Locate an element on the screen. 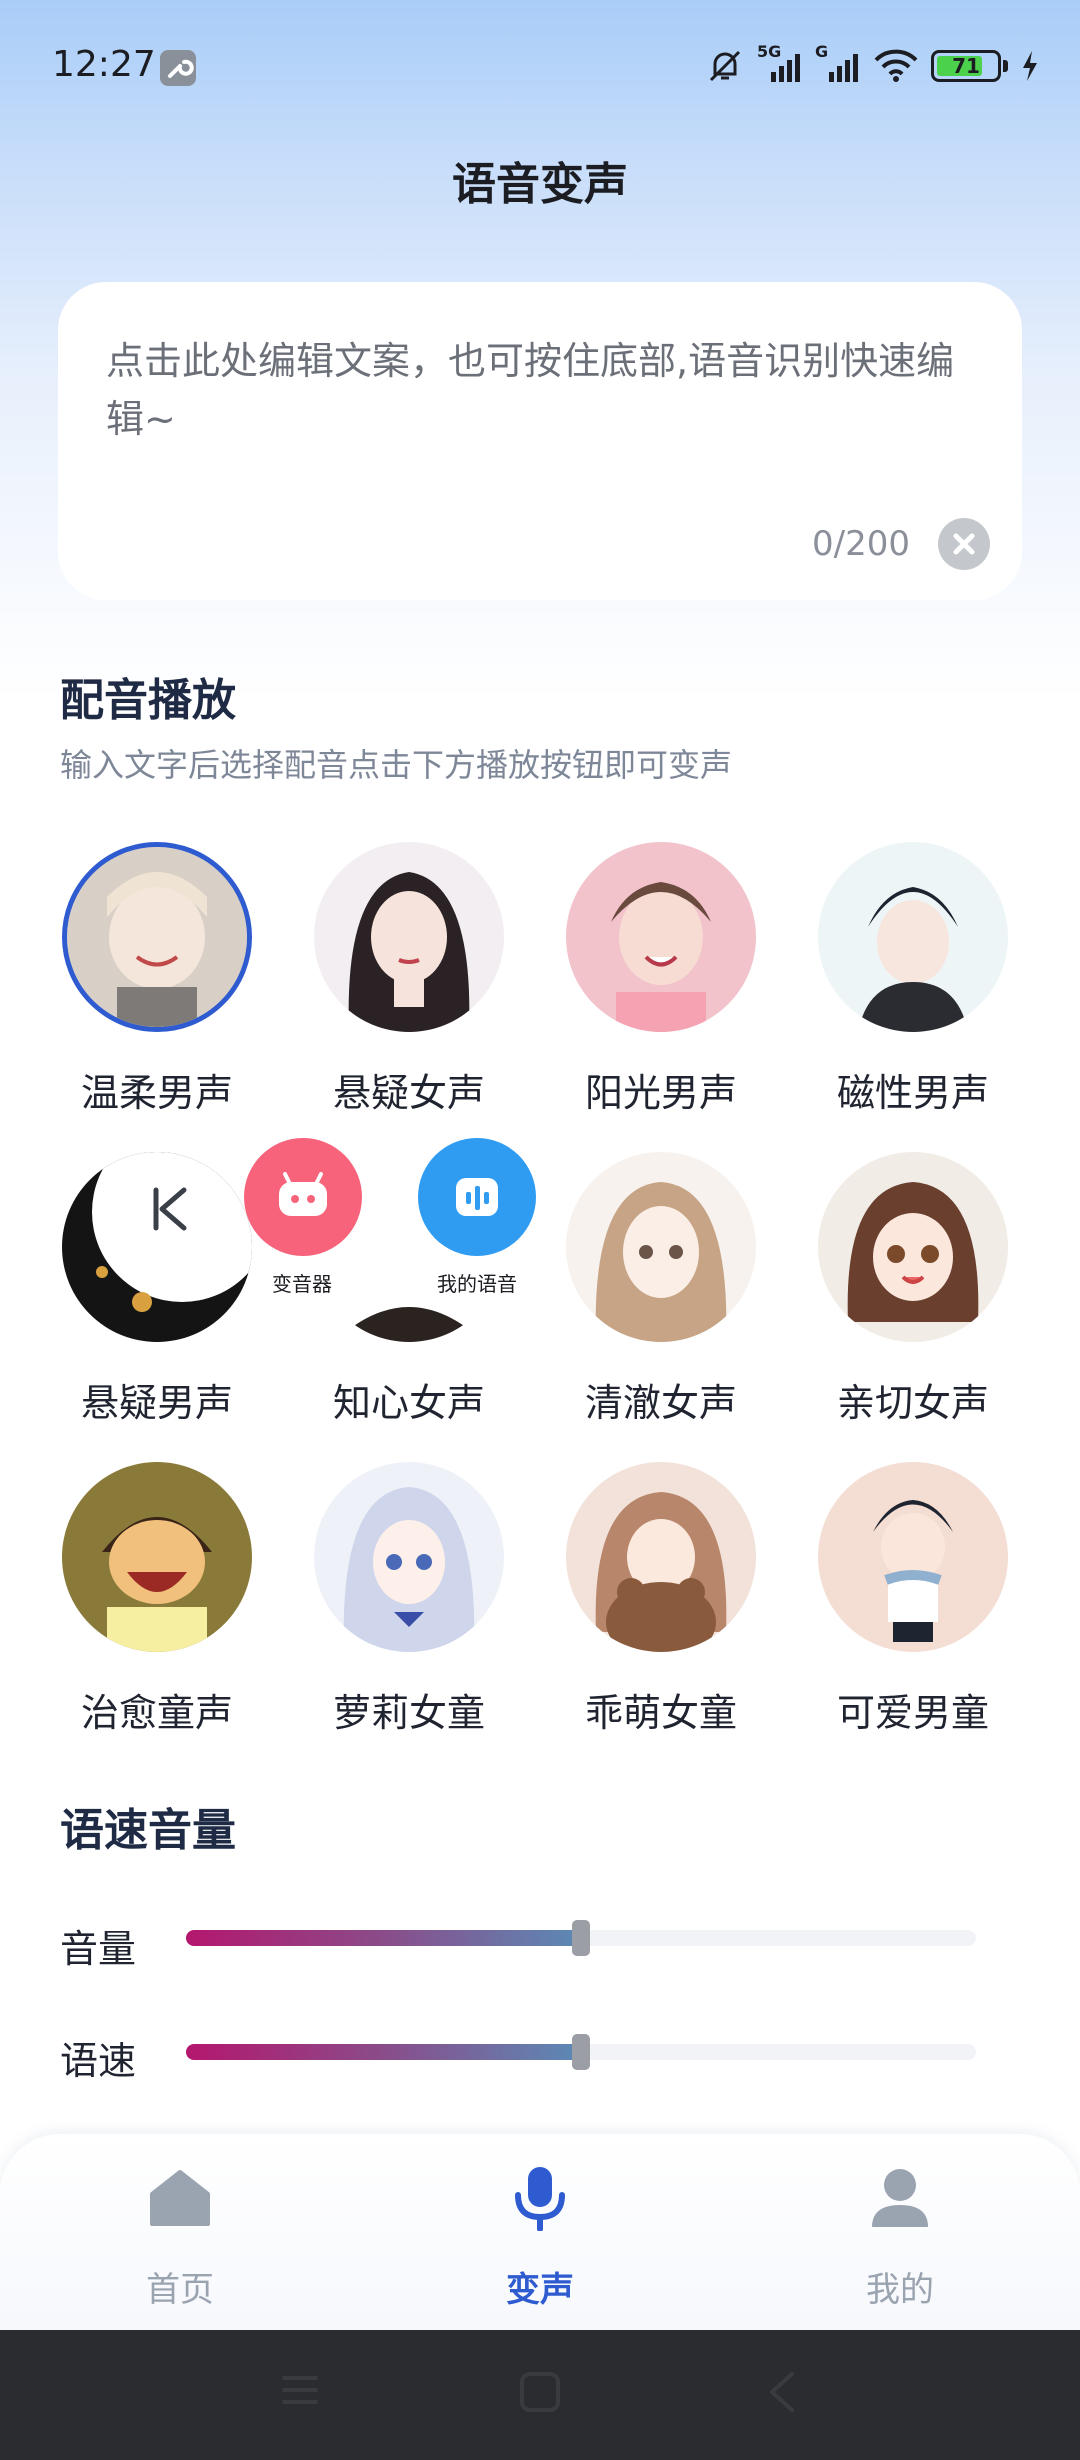 The image size is (1080, 2460). voice-label: 磁性男声 is located at coordinates (912, 1093).